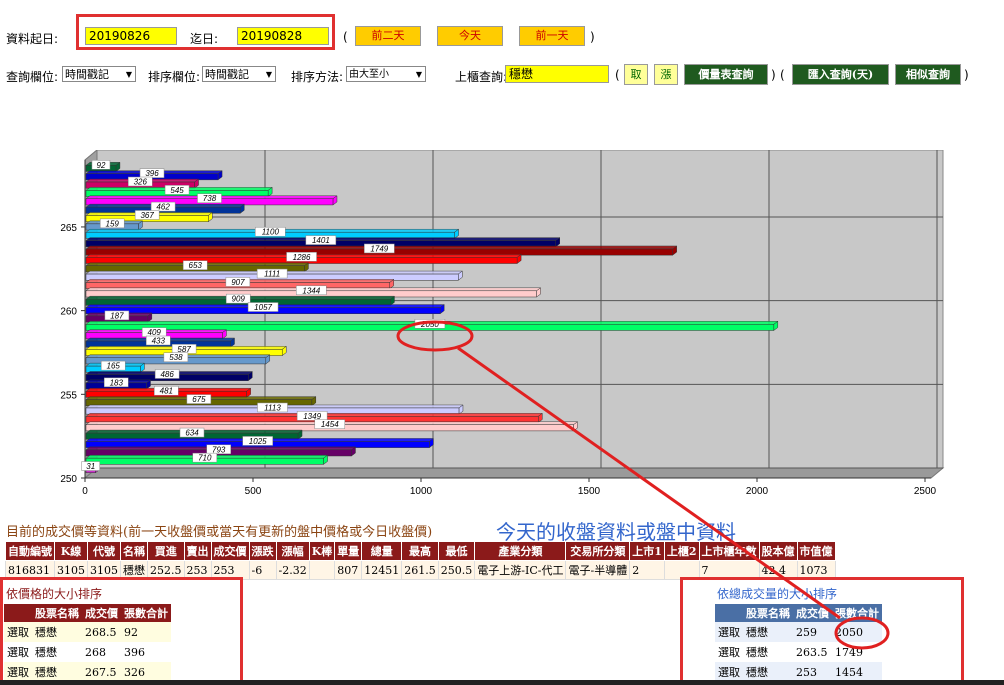 The image size is (1004, 685). What do you see at coordinates (552, 36) in the screenshot?
I see `previous-day-button: 前一天` at bounding box center [552, 36].